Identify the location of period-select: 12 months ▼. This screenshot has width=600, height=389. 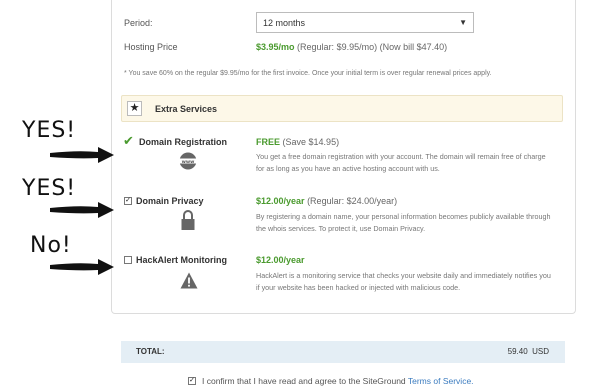
(365, 22).